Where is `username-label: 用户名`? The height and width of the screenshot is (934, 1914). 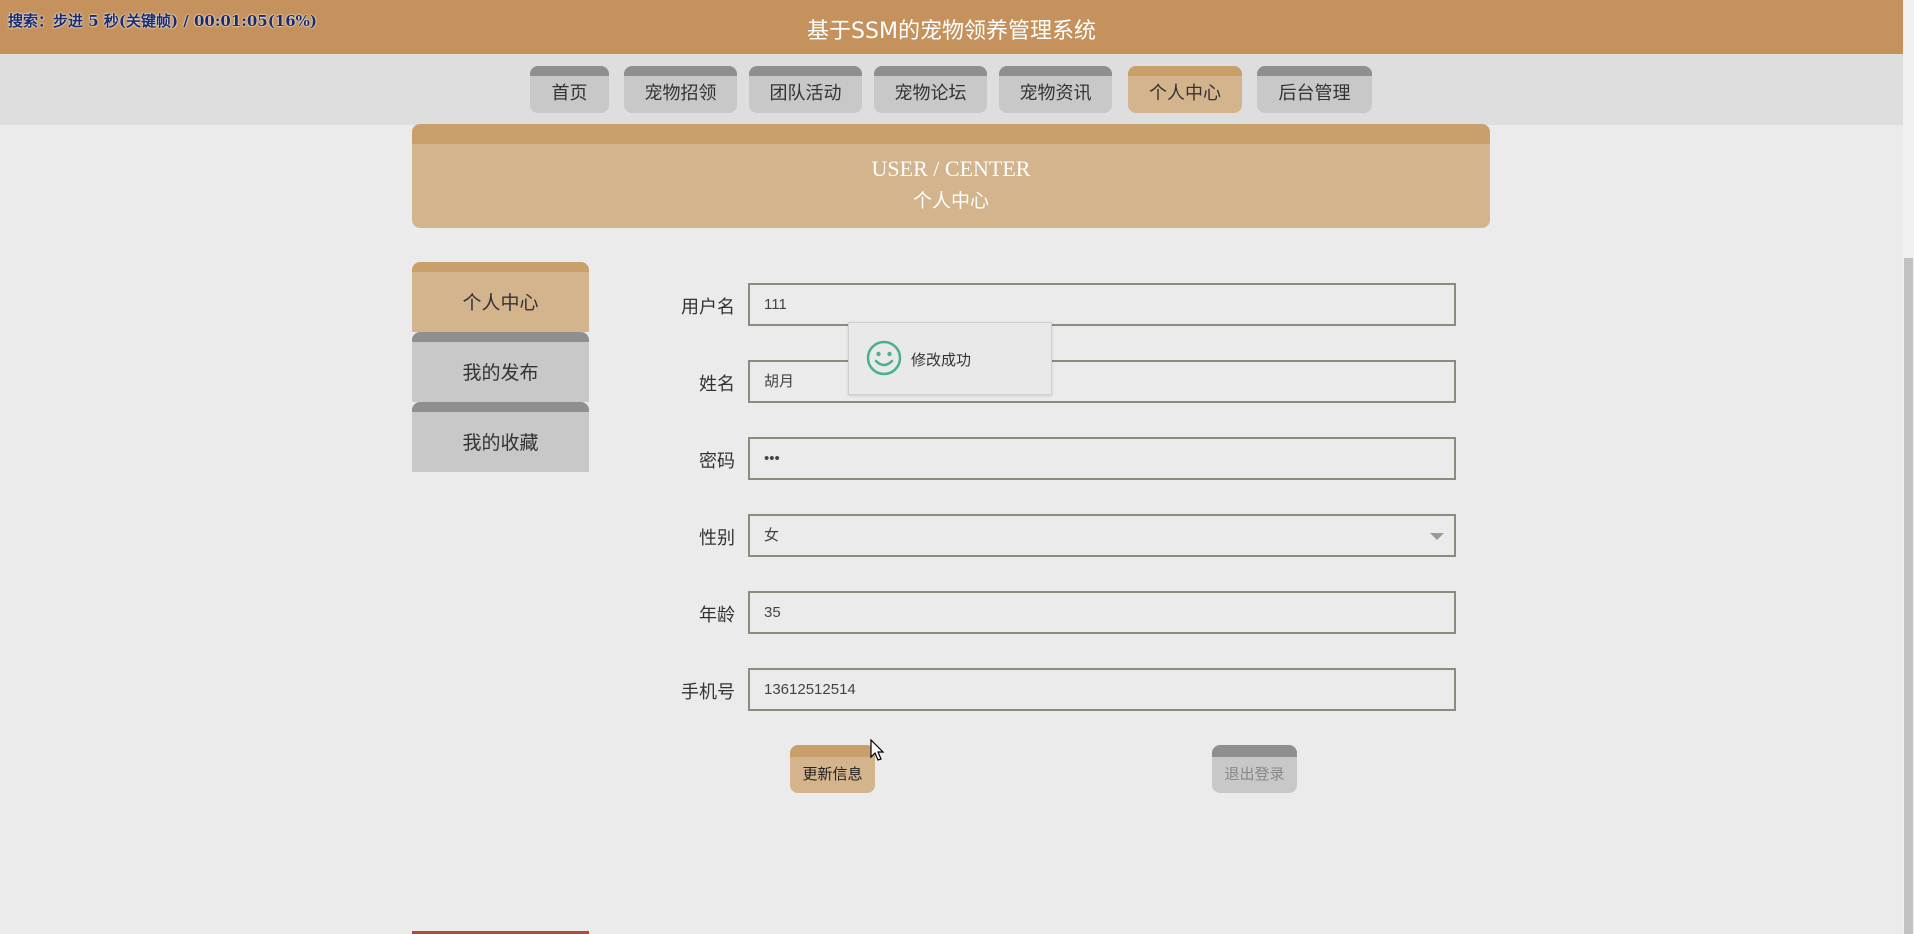
username-label: 用户名 is located at coordinates (708, 307).